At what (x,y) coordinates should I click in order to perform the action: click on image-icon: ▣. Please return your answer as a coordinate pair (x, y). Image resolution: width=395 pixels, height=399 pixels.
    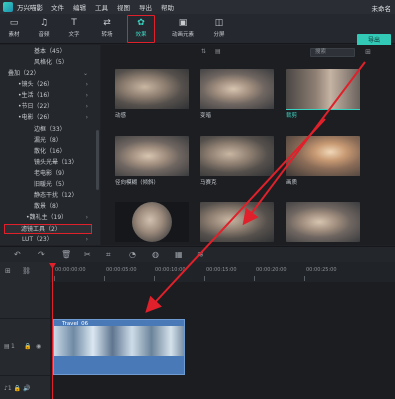
    Looking at the image, I should click on (183, 23).